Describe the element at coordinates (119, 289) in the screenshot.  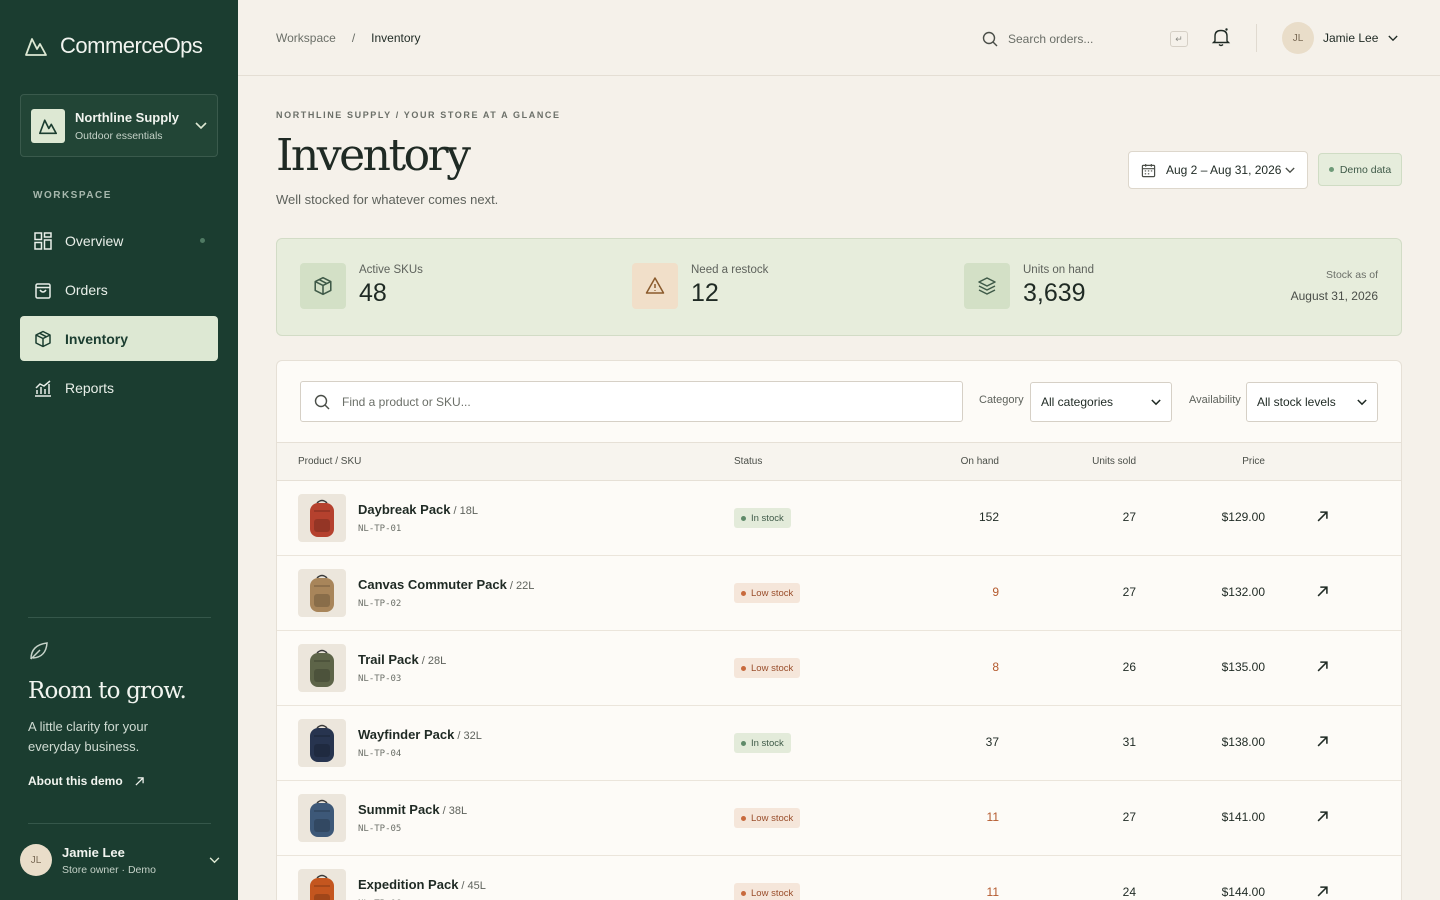
I see `sidebar-item-orders: Orders` at that location.